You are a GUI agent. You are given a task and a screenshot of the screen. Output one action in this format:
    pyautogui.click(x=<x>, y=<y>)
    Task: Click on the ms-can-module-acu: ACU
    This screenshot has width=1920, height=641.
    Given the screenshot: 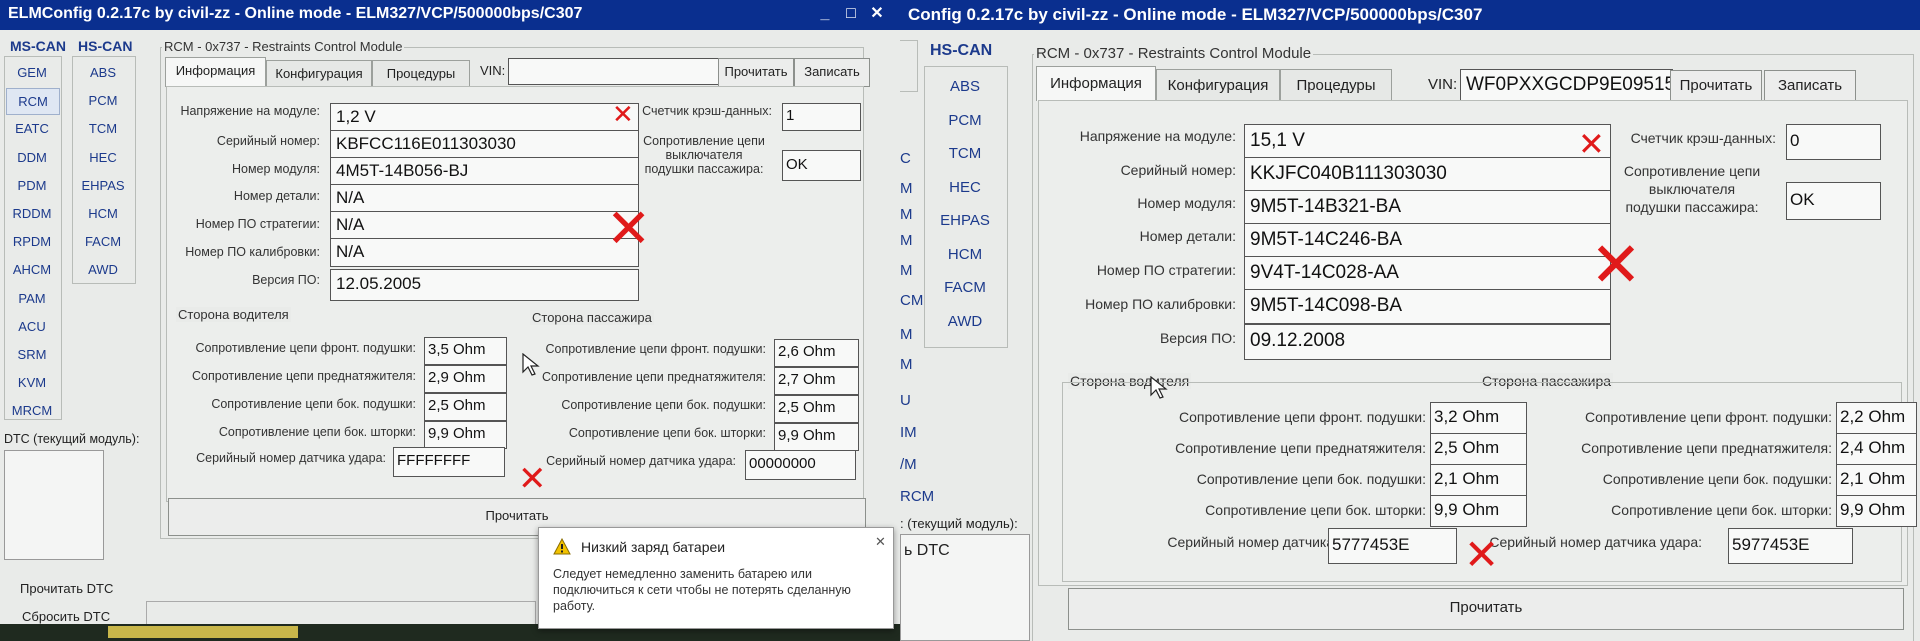 What is the action you would take?
    pyautogui.click(x=32, y=326)
    